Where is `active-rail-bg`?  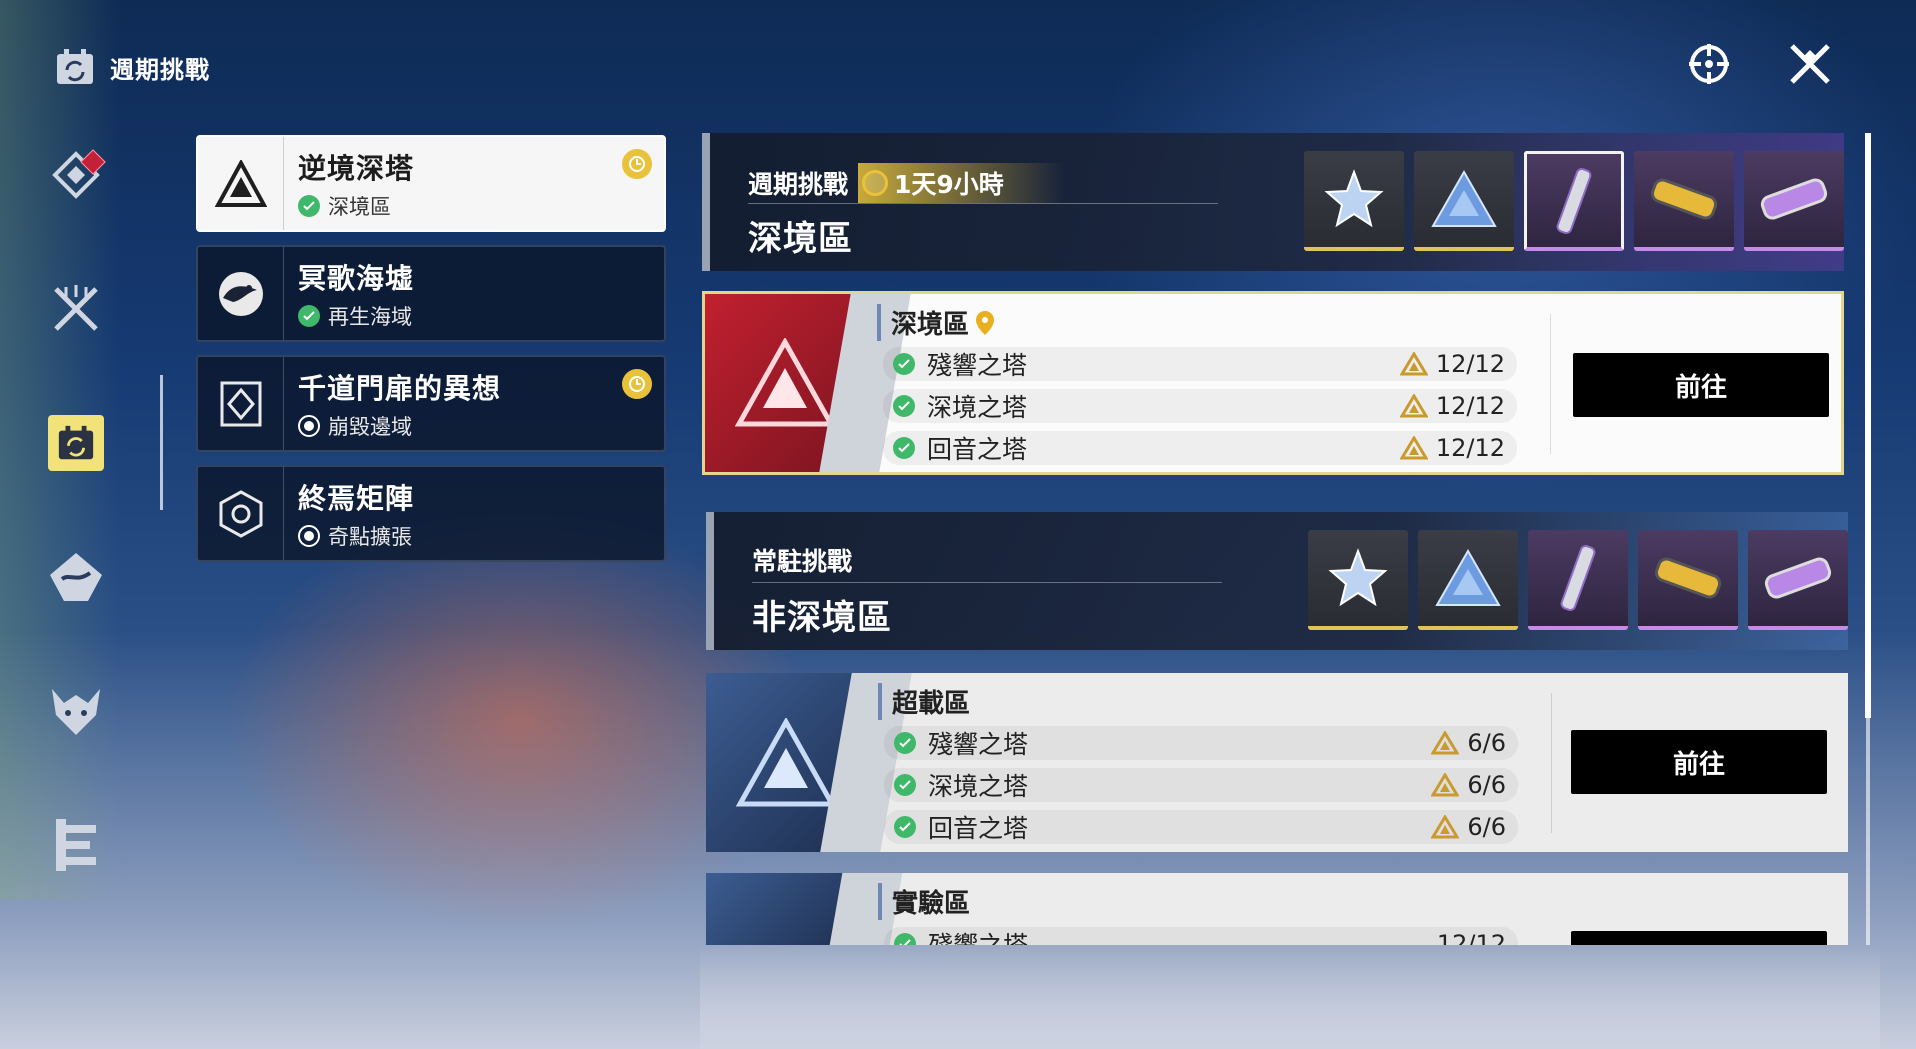 active-rail-bg is located at coordinates (76, 443).